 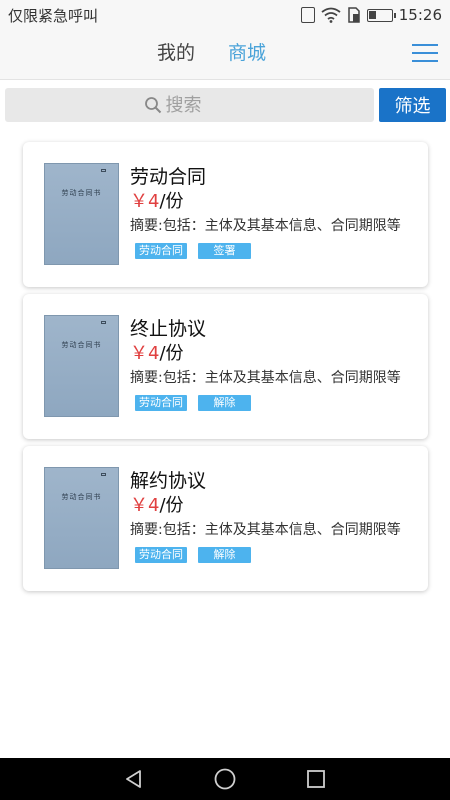 What do you see at coordinates (331, 15) in the screenshot?
I see `wifi-icon` at bounding box center [331, 15].